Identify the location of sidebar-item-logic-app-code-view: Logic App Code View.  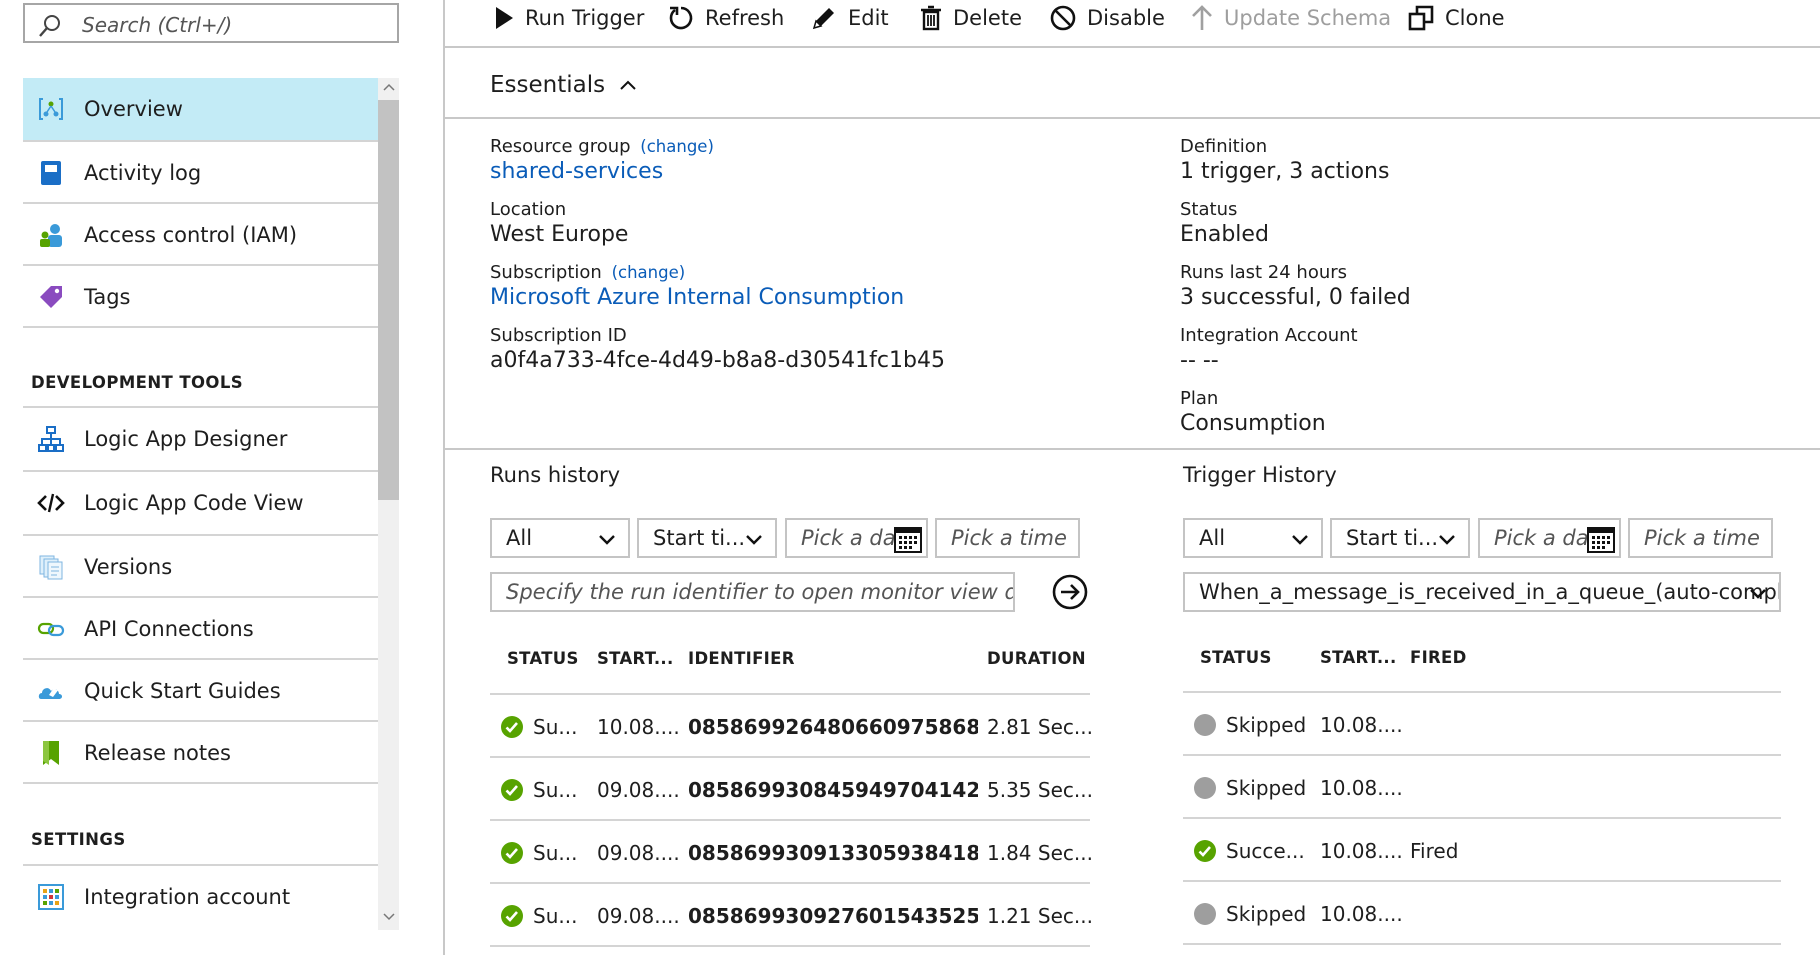
(200, 503).